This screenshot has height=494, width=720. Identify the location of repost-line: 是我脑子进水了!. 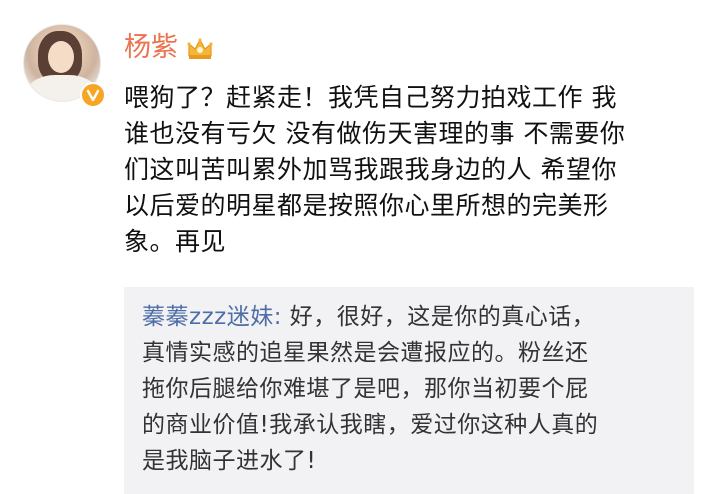
(229, 461).